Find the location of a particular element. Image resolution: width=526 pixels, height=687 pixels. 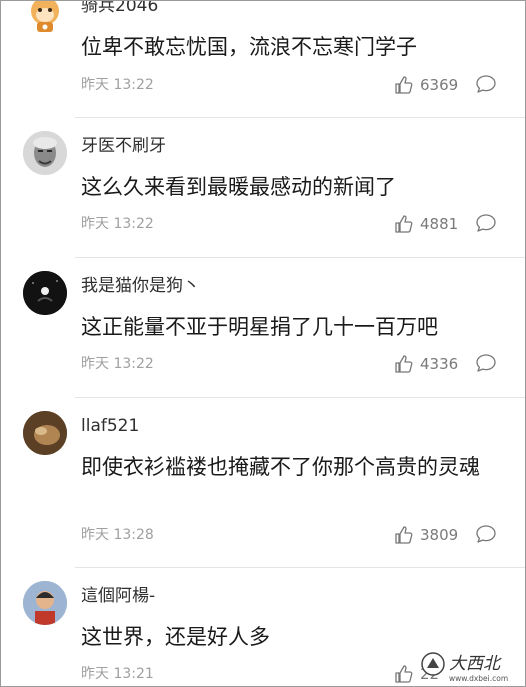

comment-username: llaf521 is located at coordinates (110, 426).